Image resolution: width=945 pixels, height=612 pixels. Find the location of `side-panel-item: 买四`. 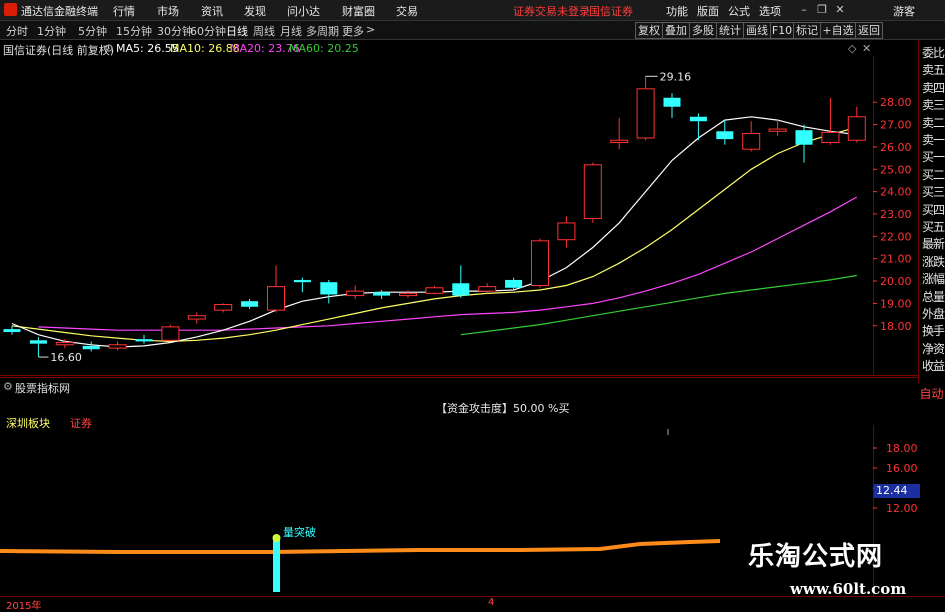

side-panel-item: 买四 is located at coordinates (932, 209).